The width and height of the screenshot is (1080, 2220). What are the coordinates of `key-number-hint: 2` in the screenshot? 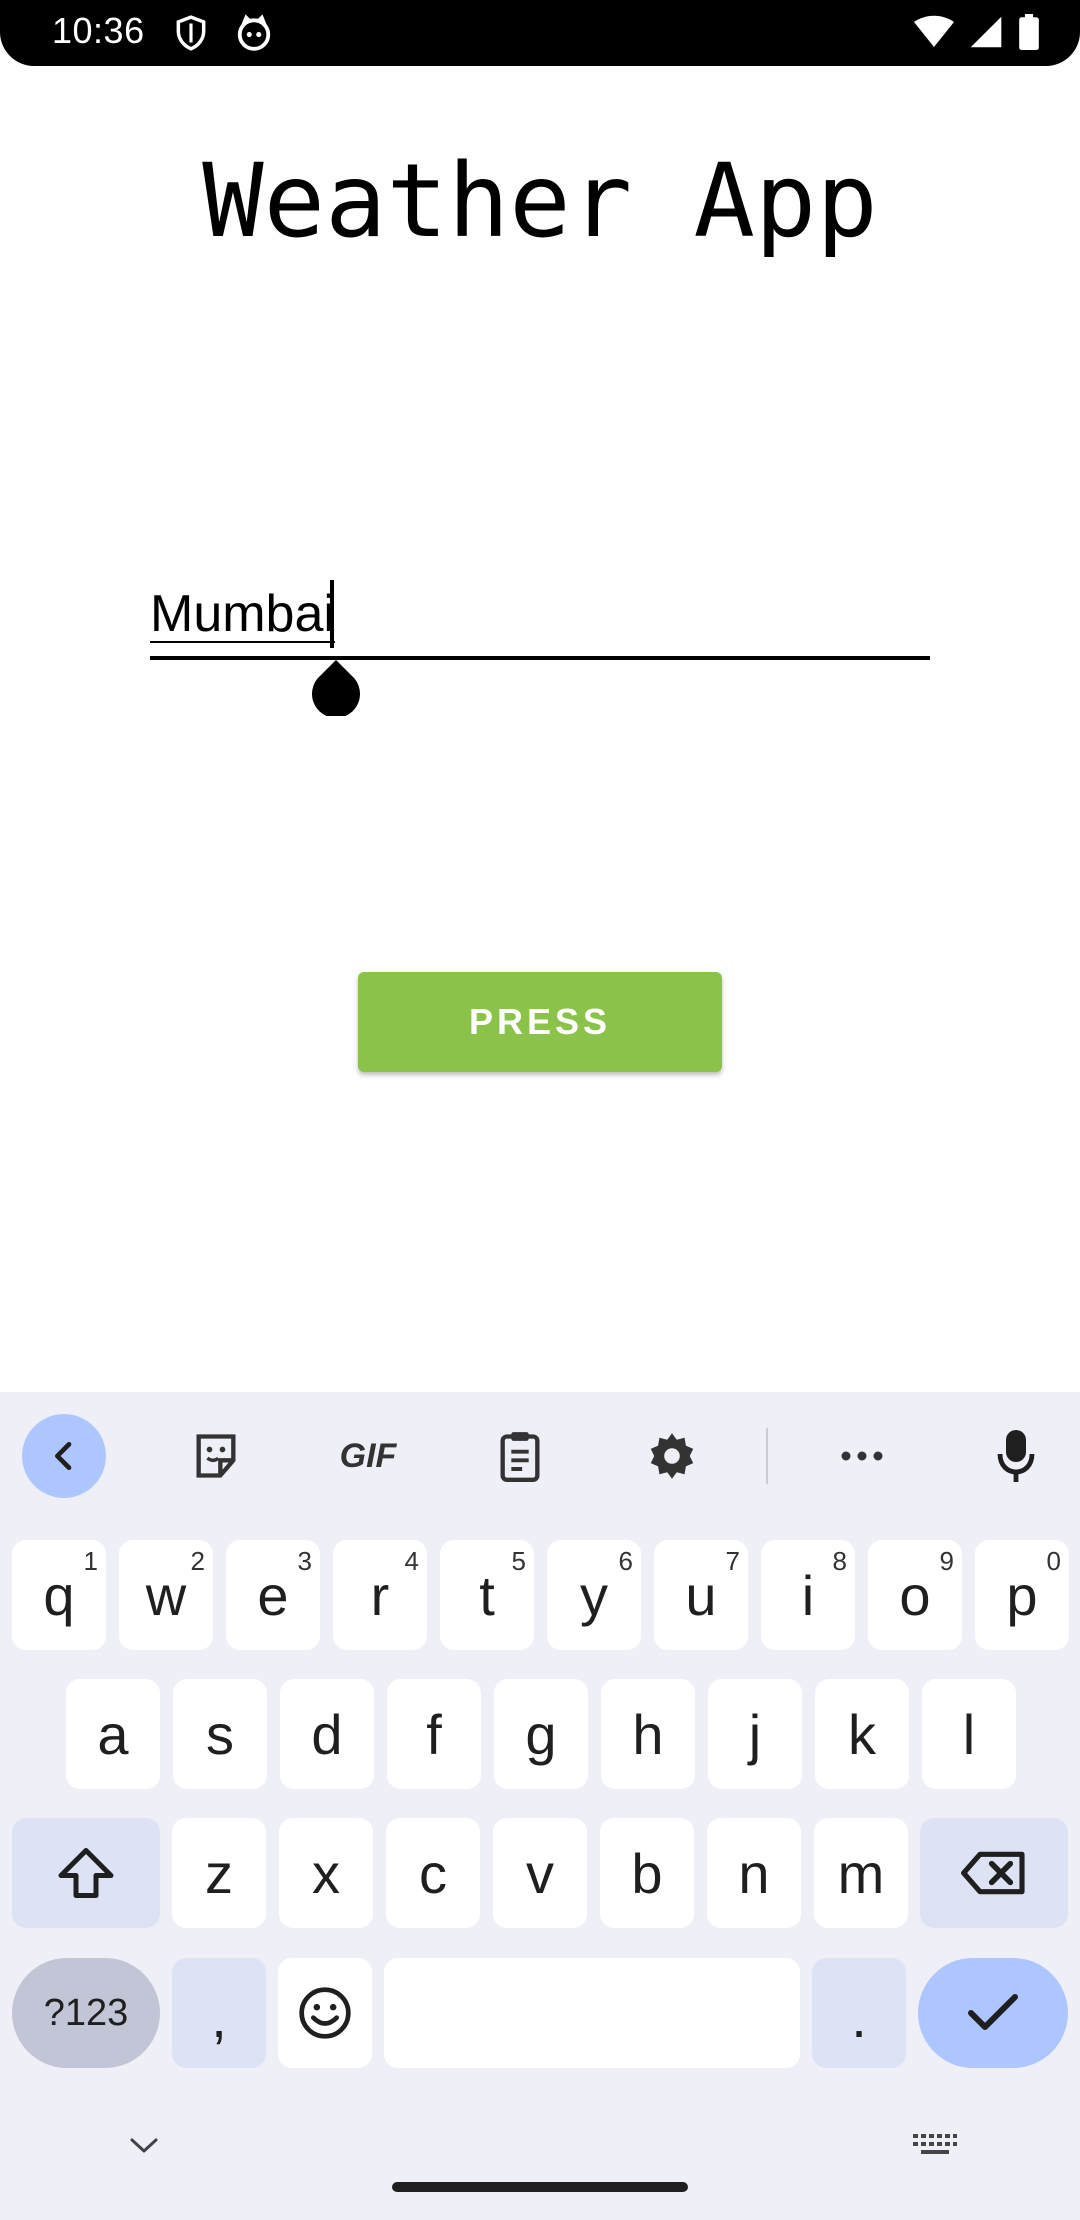 It's located at (197, 1561).